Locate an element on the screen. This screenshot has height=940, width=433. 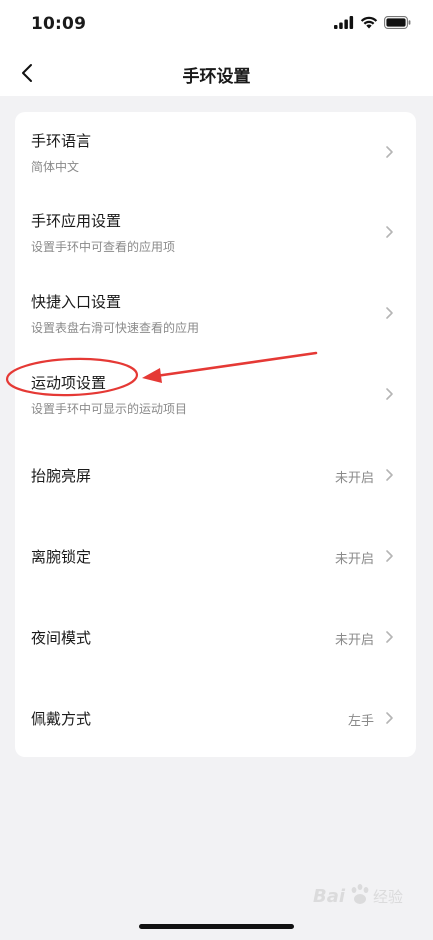
nav-bar: 手环设置 is located at coordinates (216, 73).